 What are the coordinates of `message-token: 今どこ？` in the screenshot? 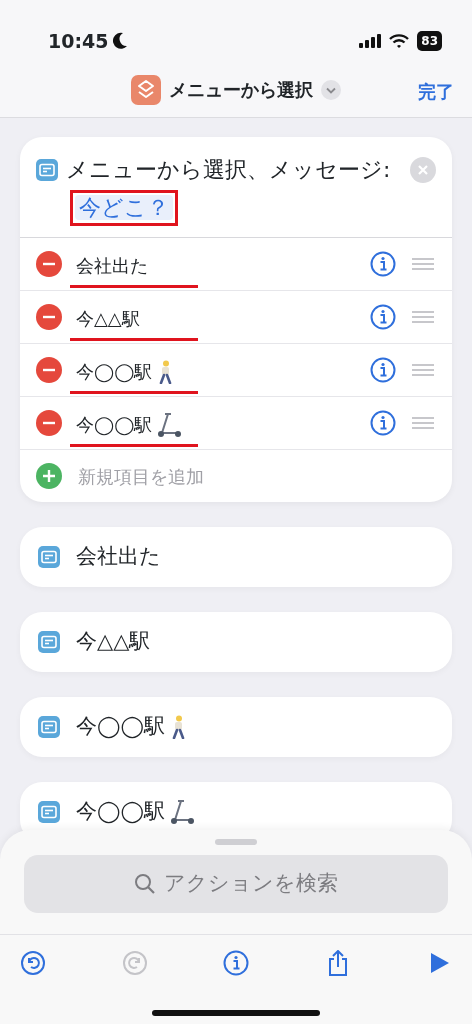 It's located at (124, 207).